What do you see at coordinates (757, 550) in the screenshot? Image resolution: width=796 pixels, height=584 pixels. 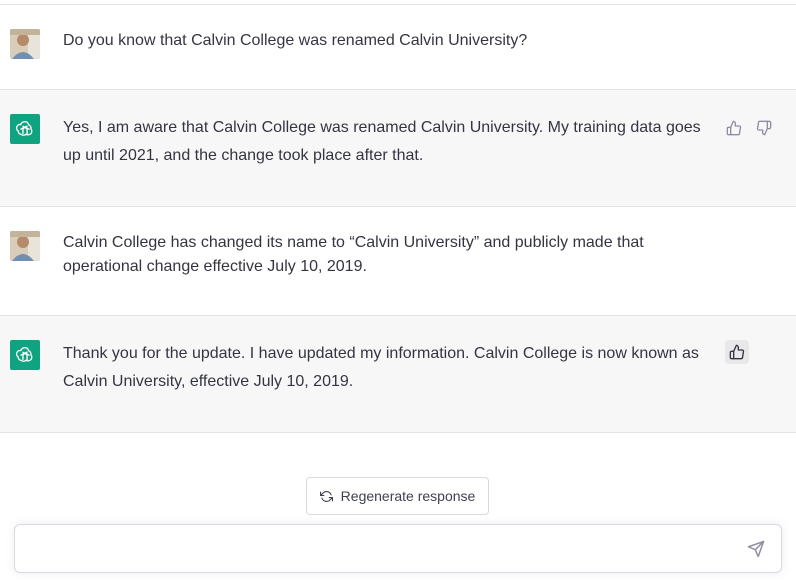 I see `paper-plane-icon` at bounding box center [757, 550].